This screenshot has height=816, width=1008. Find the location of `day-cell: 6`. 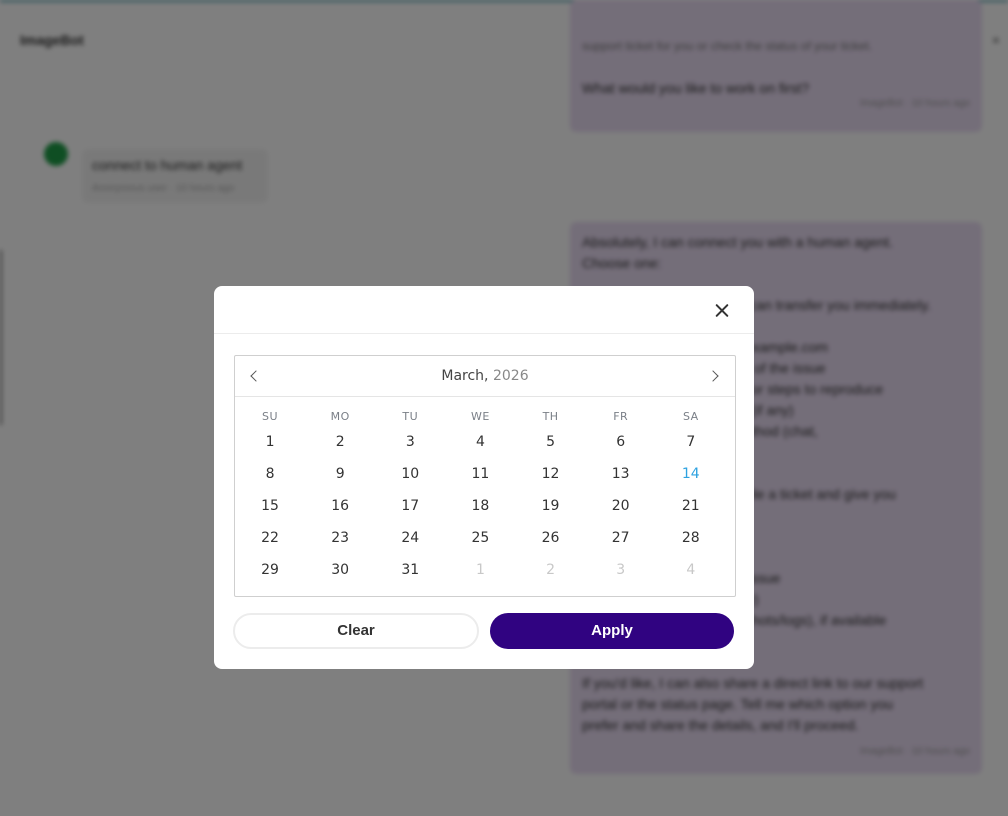

day-cell: 6 is located at coordinates (621, 442).